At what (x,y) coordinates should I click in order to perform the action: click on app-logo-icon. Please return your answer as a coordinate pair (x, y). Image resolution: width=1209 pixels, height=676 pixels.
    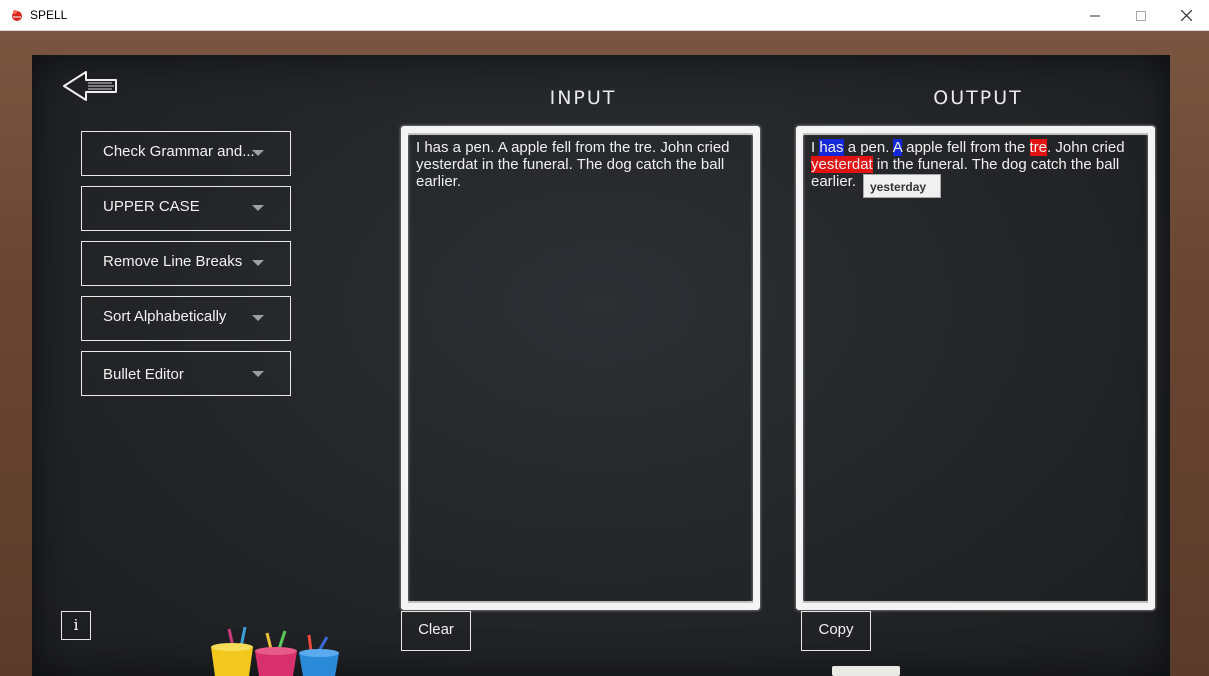
    Looking at the image, I should click on (17, 15).